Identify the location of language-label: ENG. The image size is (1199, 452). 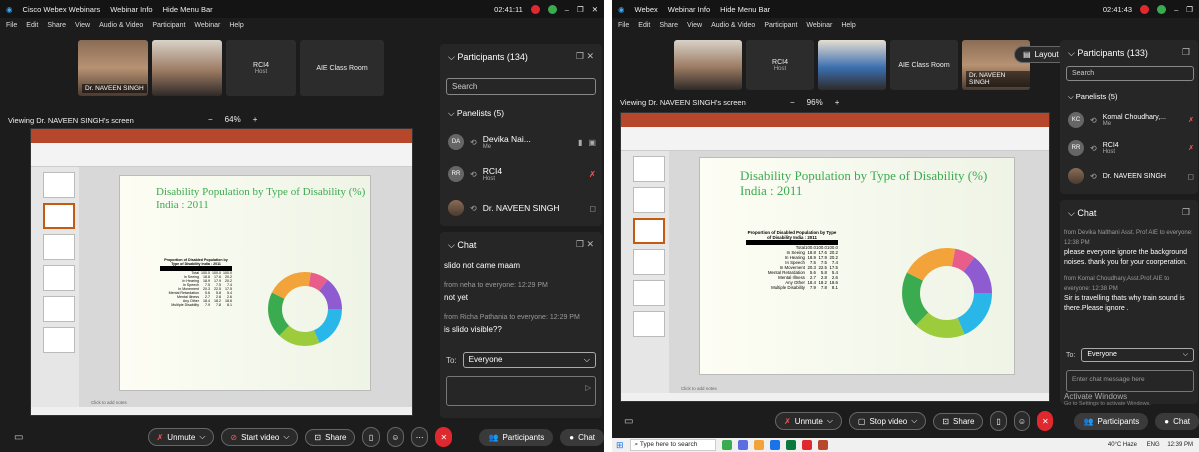
(1153, 445).